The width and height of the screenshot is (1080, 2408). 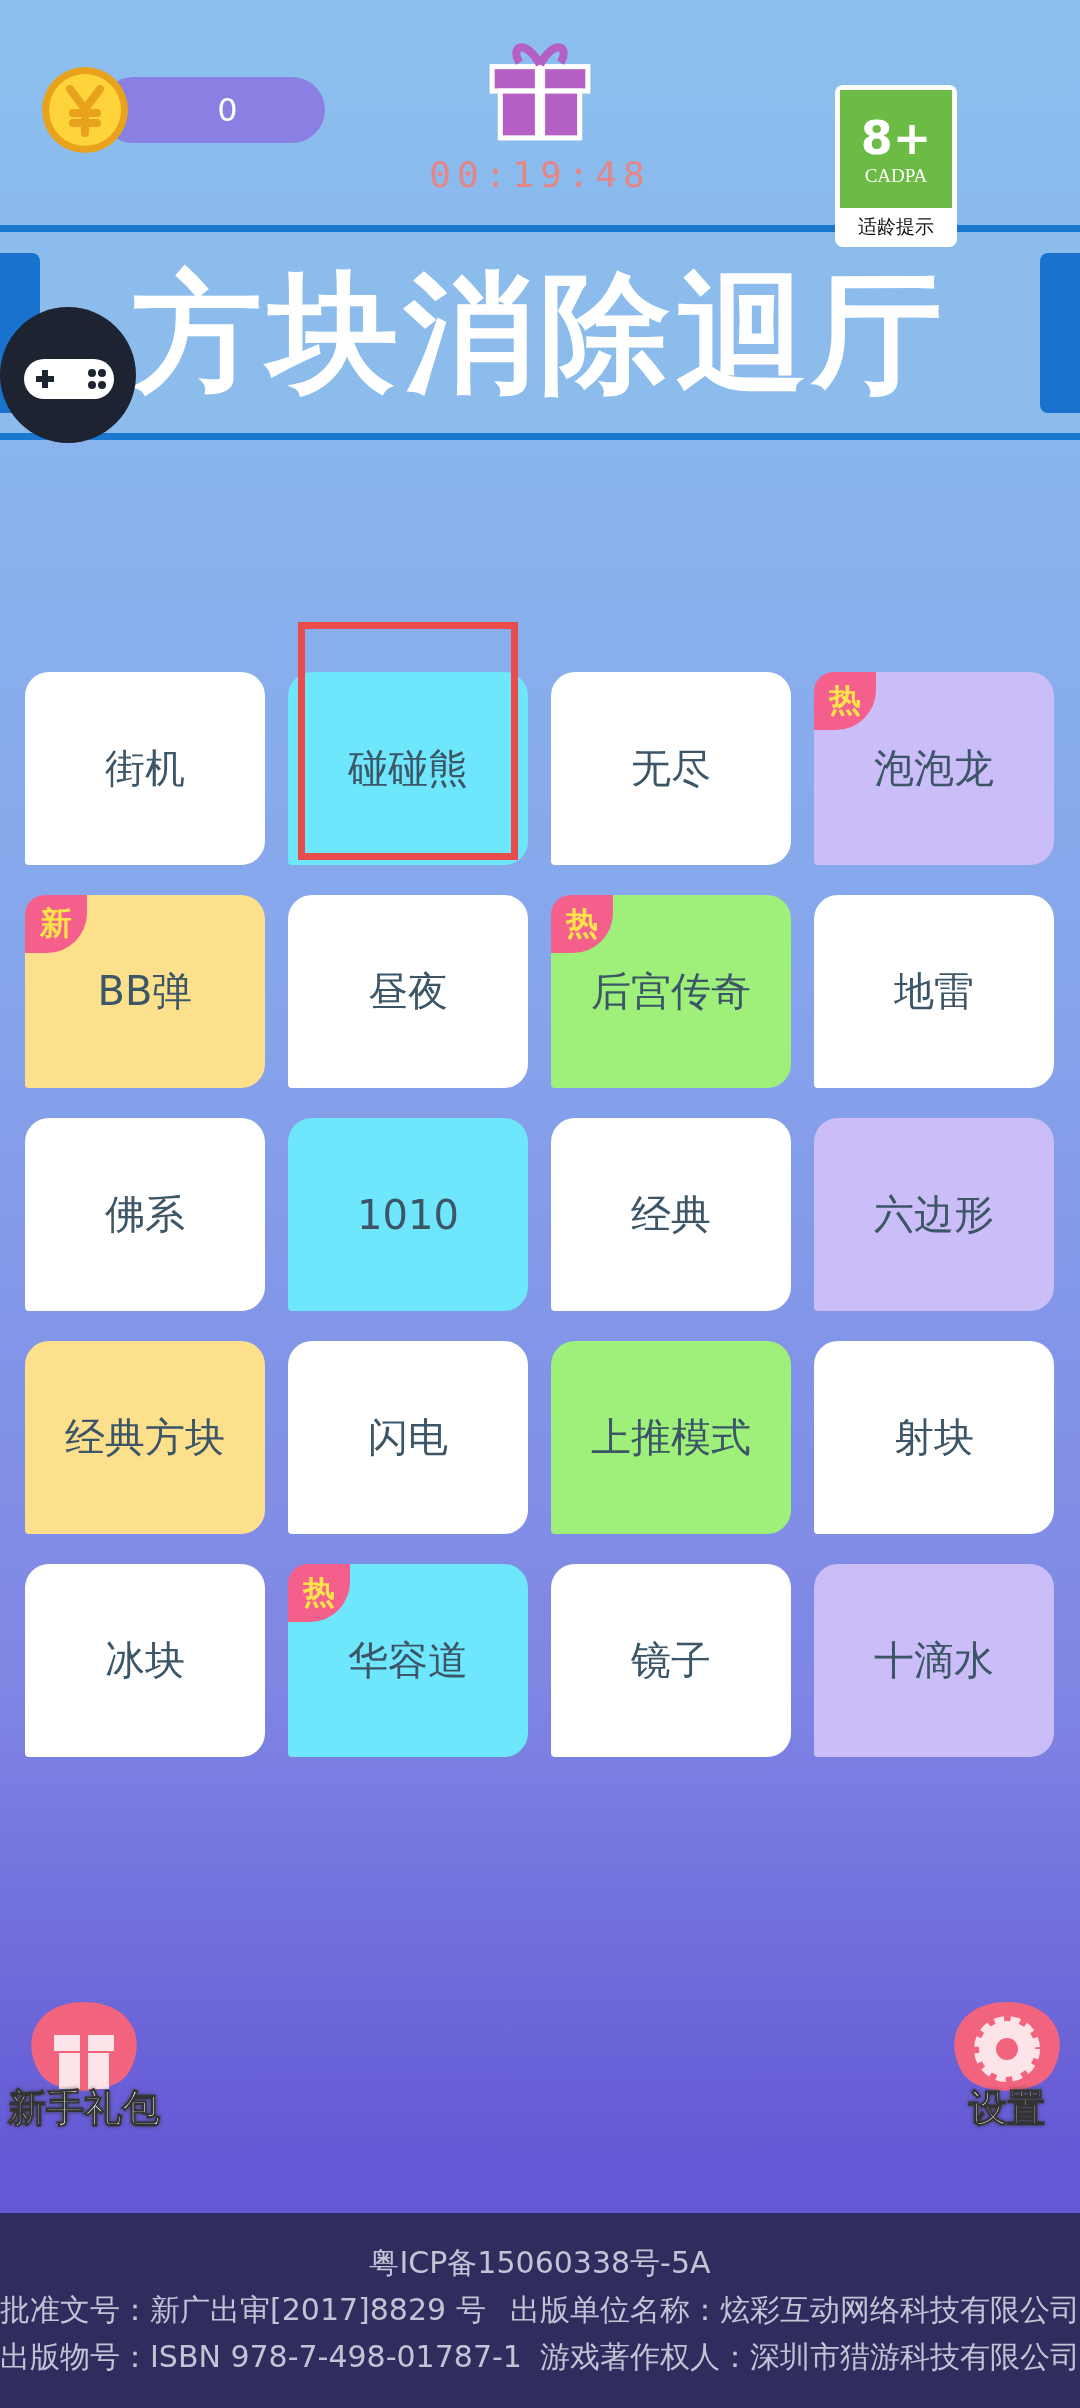 I want to click on mode-tile: 街机, so click(x=145, y=768).